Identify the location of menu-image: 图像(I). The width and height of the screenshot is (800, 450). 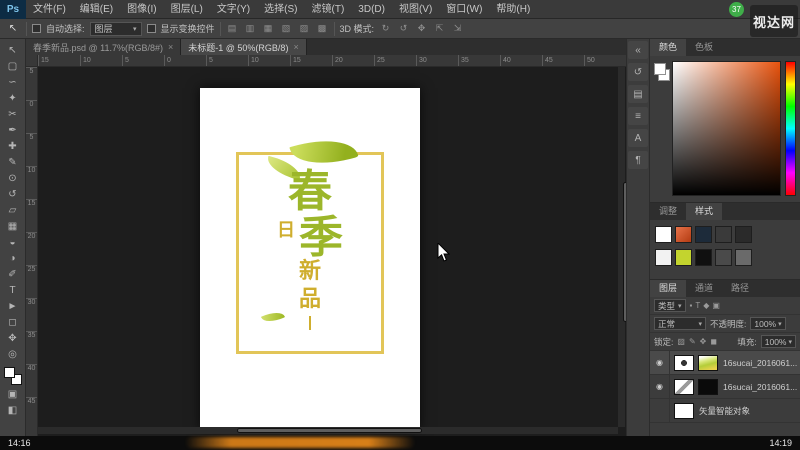
(141, 9).